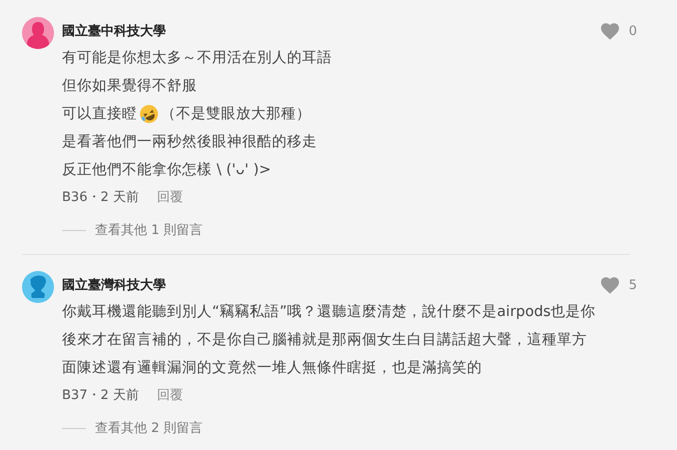 Image resolution: width=677 pixels, height=450 pixels. What do you see at coordinates (190, 142) in the screenshot?
I see `comment-text: 是看著他們一兩秒然後眼神很酷的移走` at bounding box center [190, 142].